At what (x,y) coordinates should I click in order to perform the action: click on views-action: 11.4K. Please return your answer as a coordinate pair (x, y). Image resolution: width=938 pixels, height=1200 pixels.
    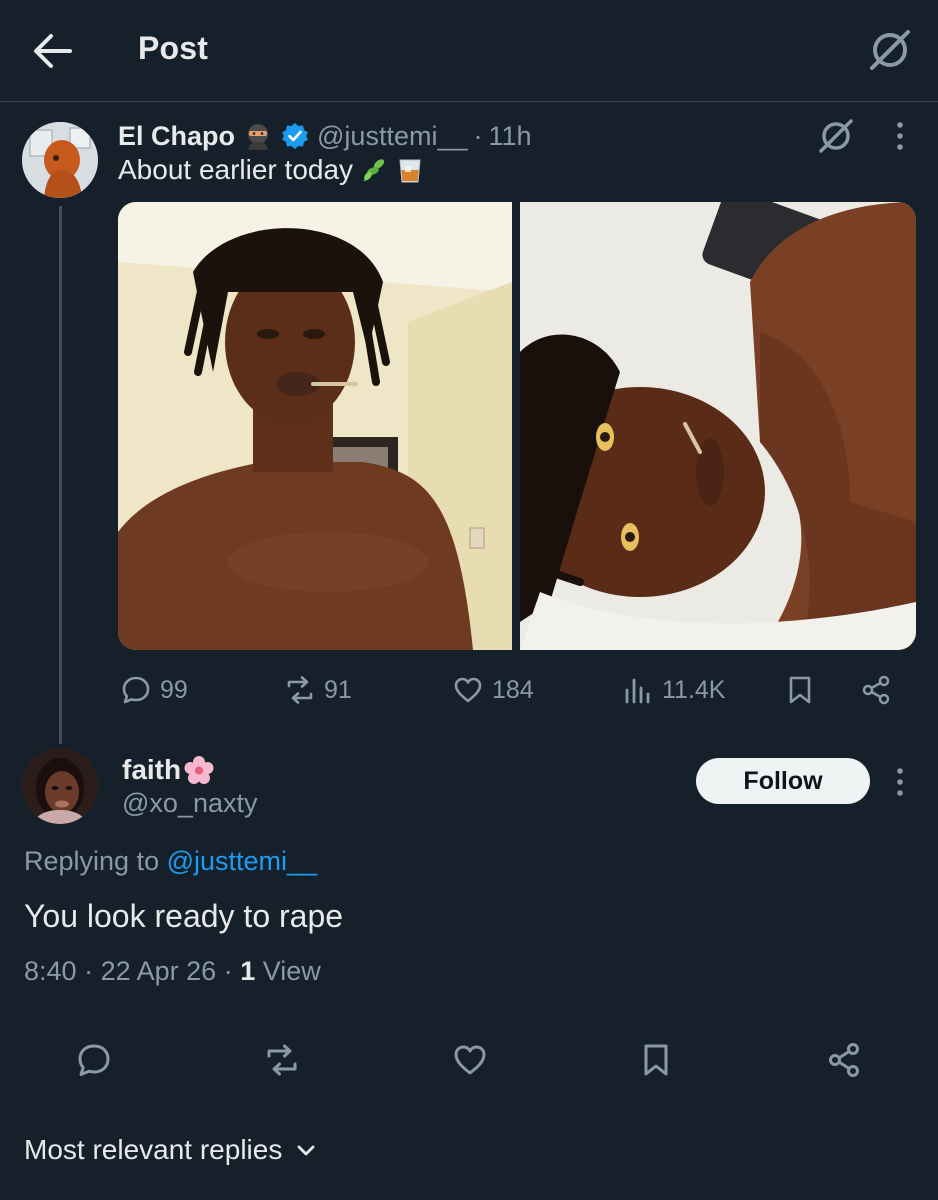
    Looking at the image, I should click on (673, 690).